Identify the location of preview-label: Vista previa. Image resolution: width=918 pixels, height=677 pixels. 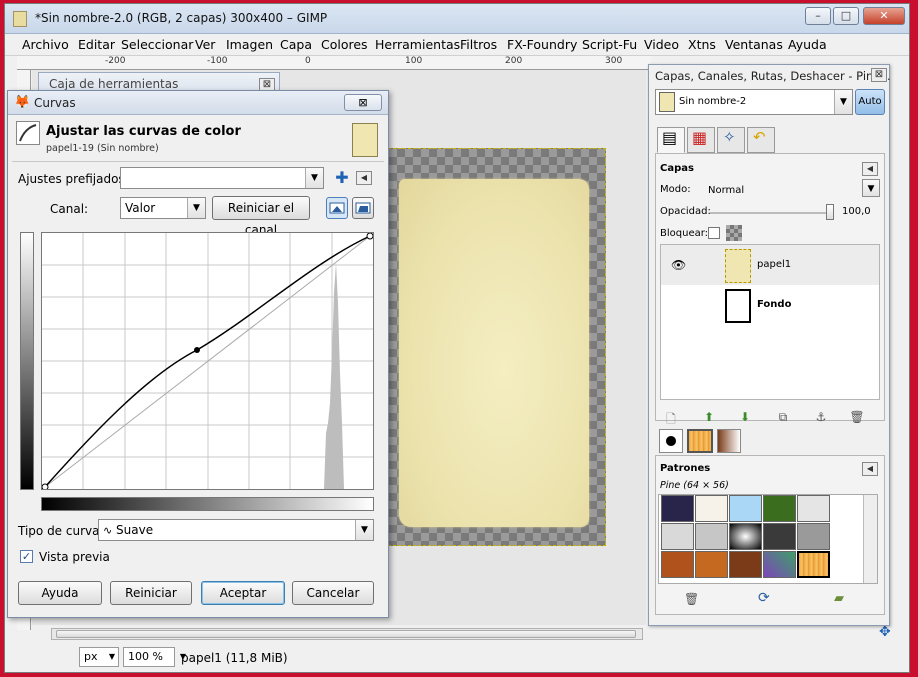
(74, 557).